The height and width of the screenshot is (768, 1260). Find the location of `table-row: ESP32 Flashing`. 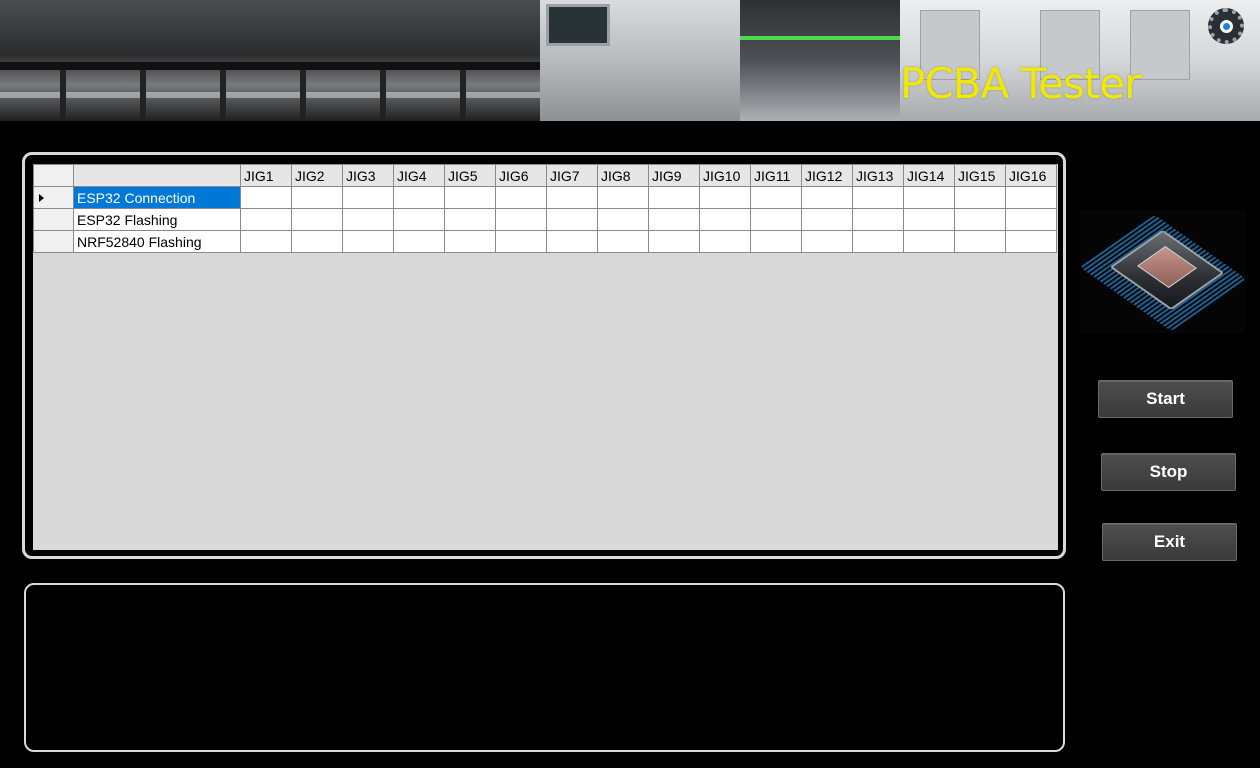

table-row: ESP32 Flashing is located at coordinates (545, 219).